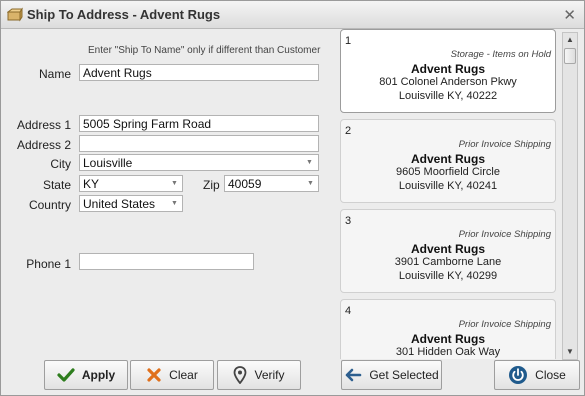 Image resolution: width=585 pixels, height=396 pixels. I want to click on window-icon, so click(14, 15).